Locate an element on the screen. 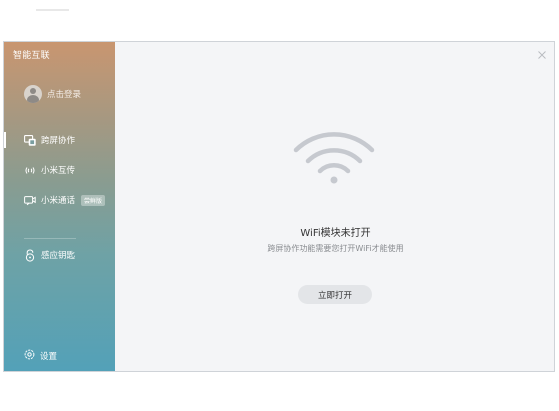 Image resolution: width=559 pixels, height=411 pixels. sidebar-nav: 跨屏协作 小米互传 小米通话 尝鲜版 is located at coordinates (59, 170).